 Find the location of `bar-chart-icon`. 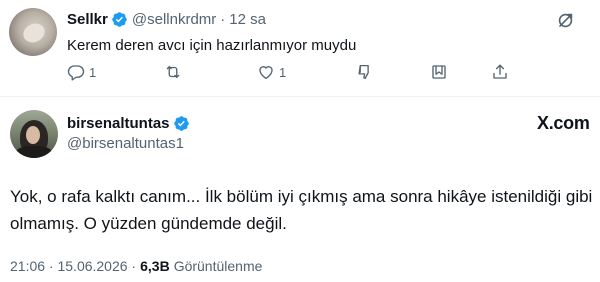

bar-chart-icon is located at coordinates (363, 72).